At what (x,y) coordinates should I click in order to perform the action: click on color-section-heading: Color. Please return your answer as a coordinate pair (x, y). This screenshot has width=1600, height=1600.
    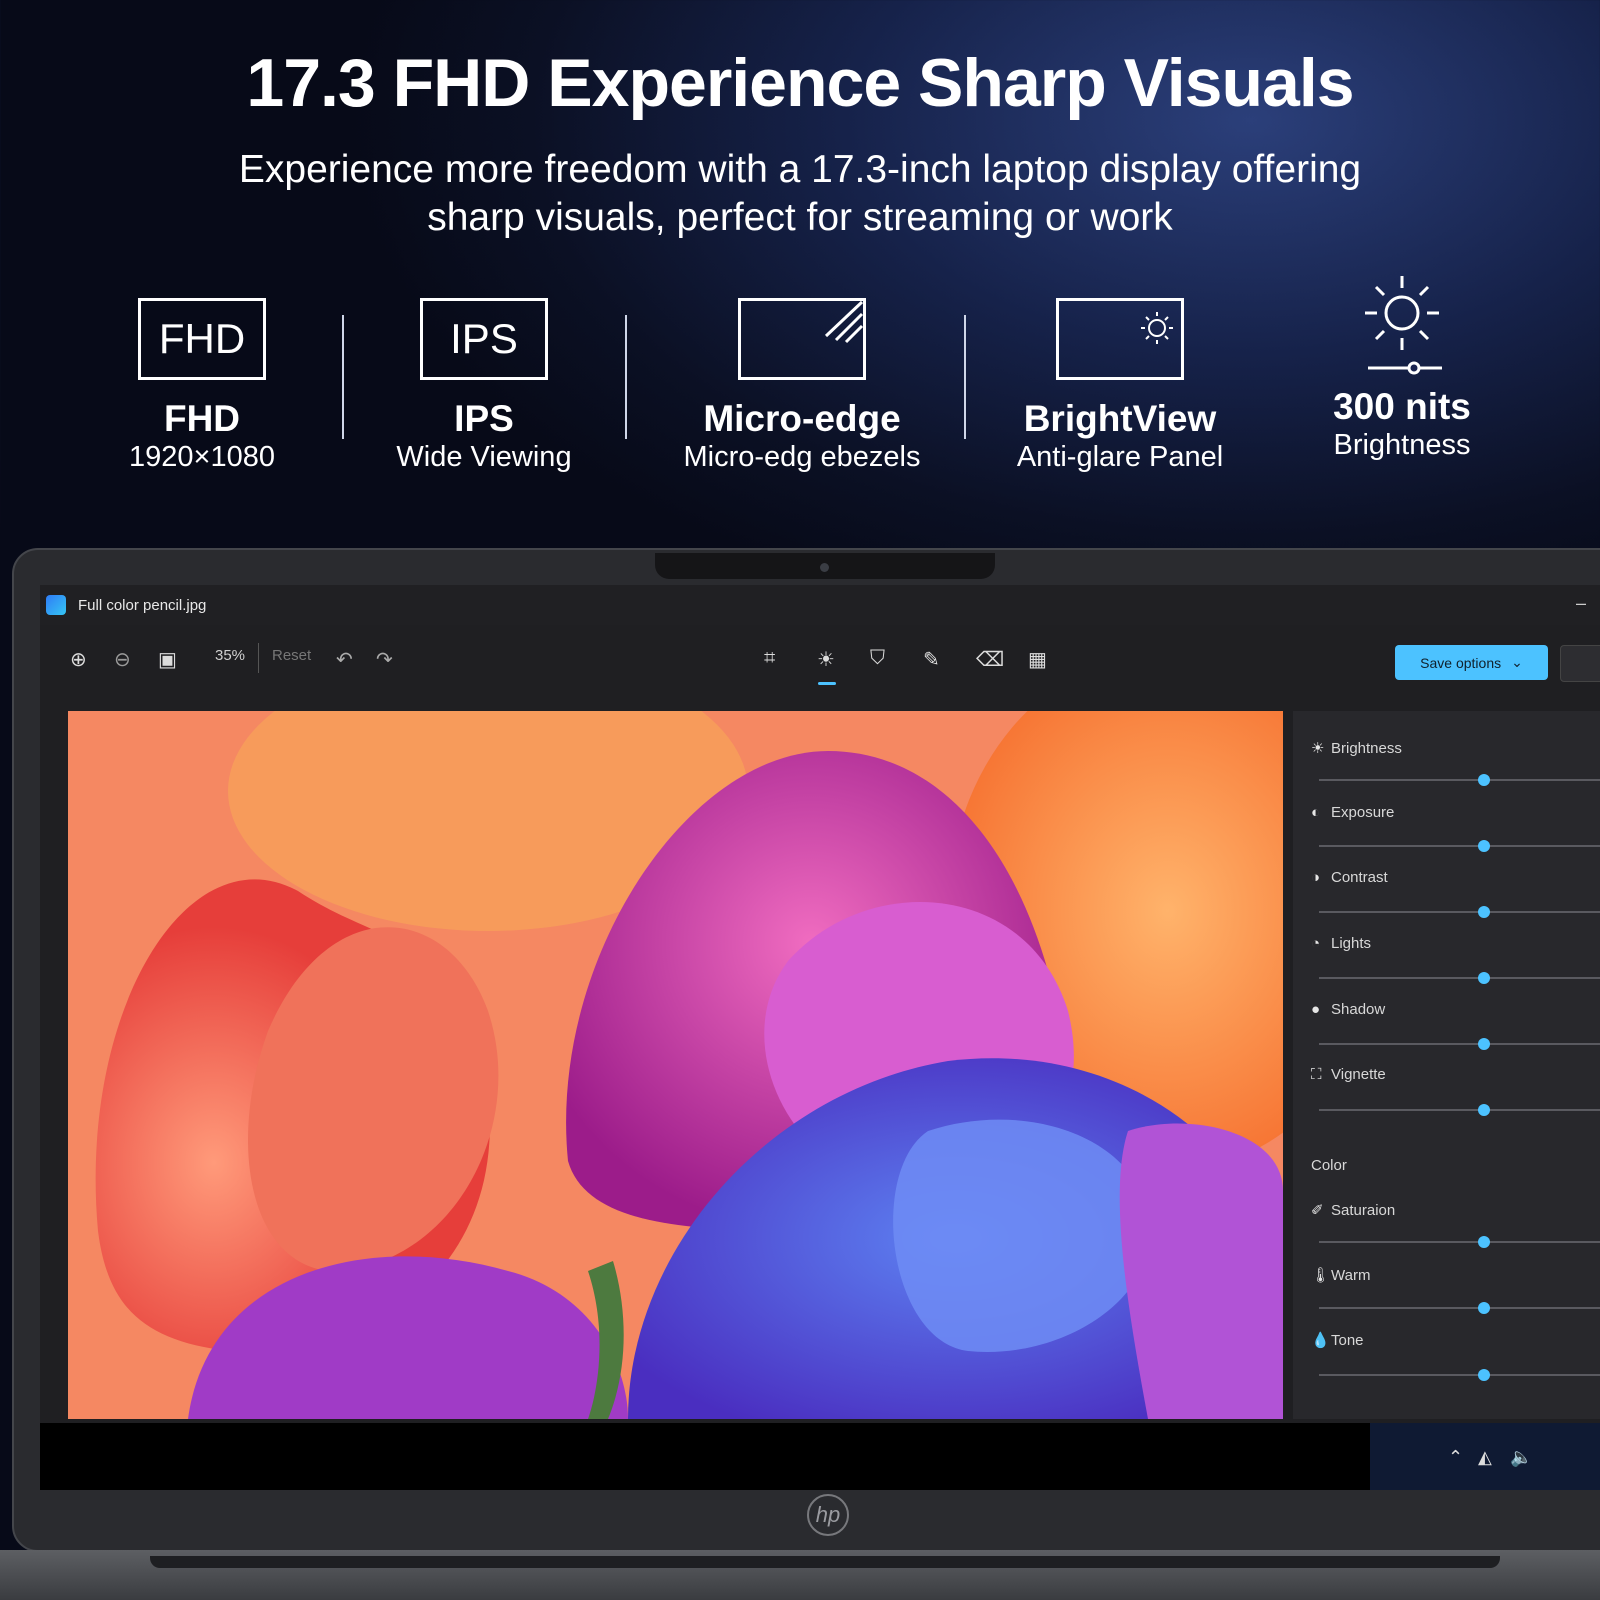
    Looking at the image, I should click on (1329, 1165).